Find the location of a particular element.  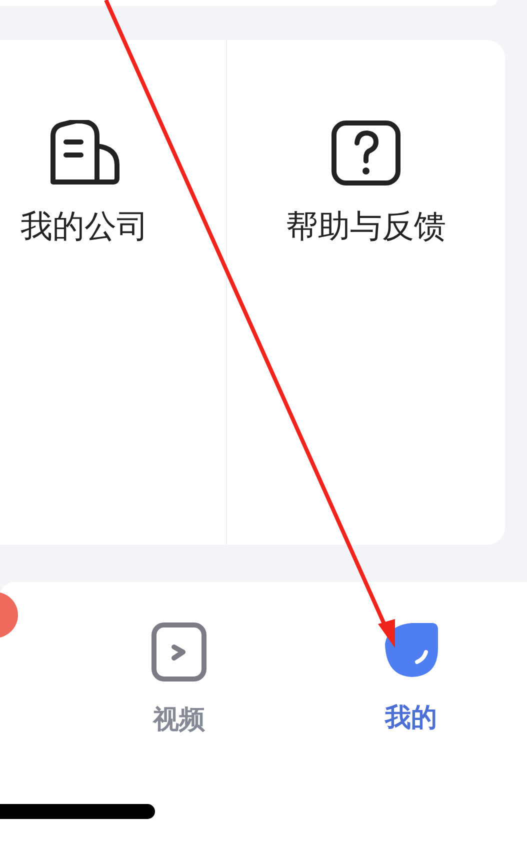

tab: 视频 is located at coordinates (179, 711).